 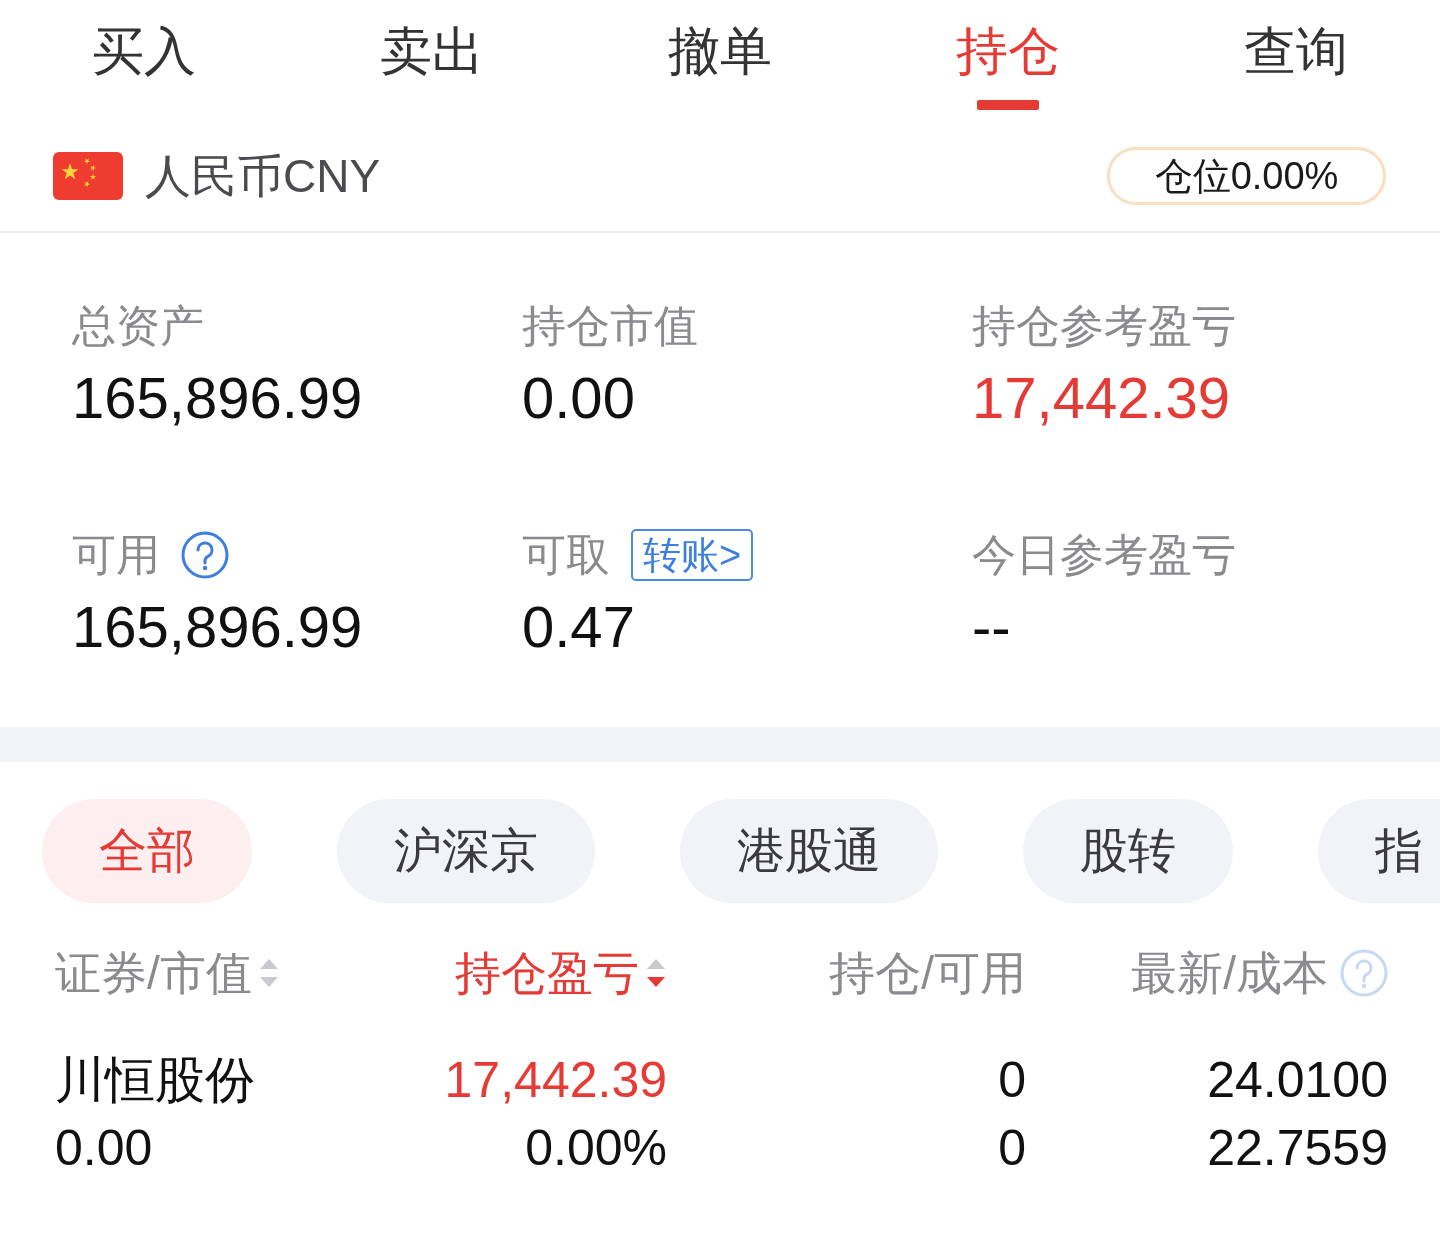 What do you see at coordinates (1104, 326) in the screenshot?
I see `summary-label: 持仓参考盈亏` at bounding box center [1104, 326].